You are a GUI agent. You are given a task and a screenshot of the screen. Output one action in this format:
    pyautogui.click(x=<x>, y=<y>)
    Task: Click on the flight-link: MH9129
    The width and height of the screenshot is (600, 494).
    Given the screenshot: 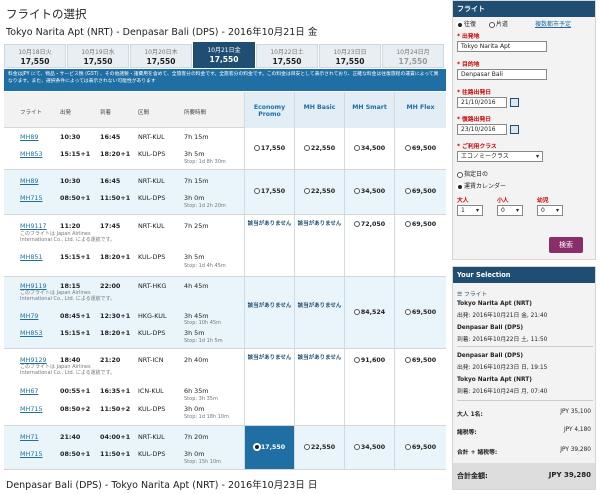 What is the action you would take?
    pyautogui.click(x=33, y=360)
    